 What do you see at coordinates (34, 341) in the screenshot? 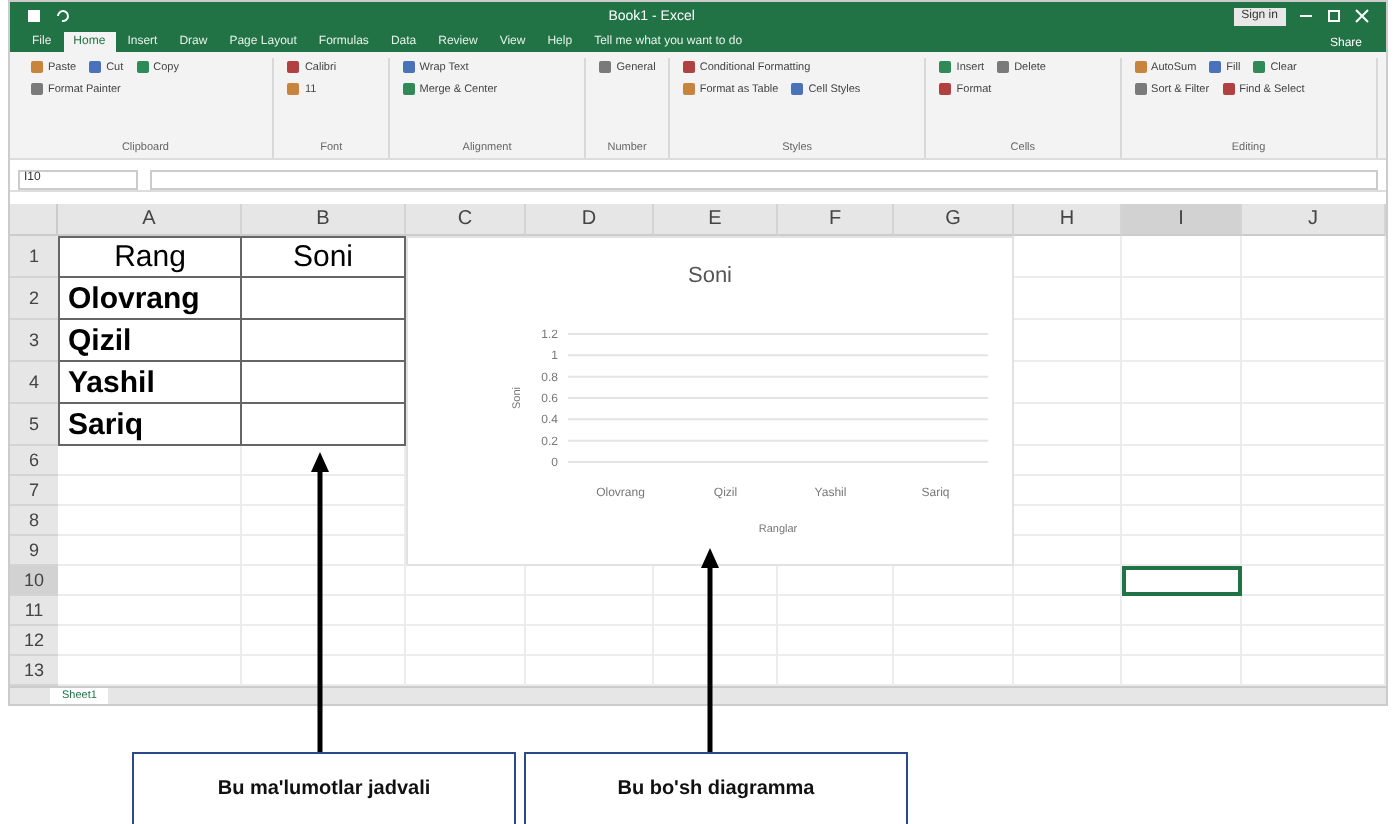
I see `row-header: 3` at bounding box center [34, 341].